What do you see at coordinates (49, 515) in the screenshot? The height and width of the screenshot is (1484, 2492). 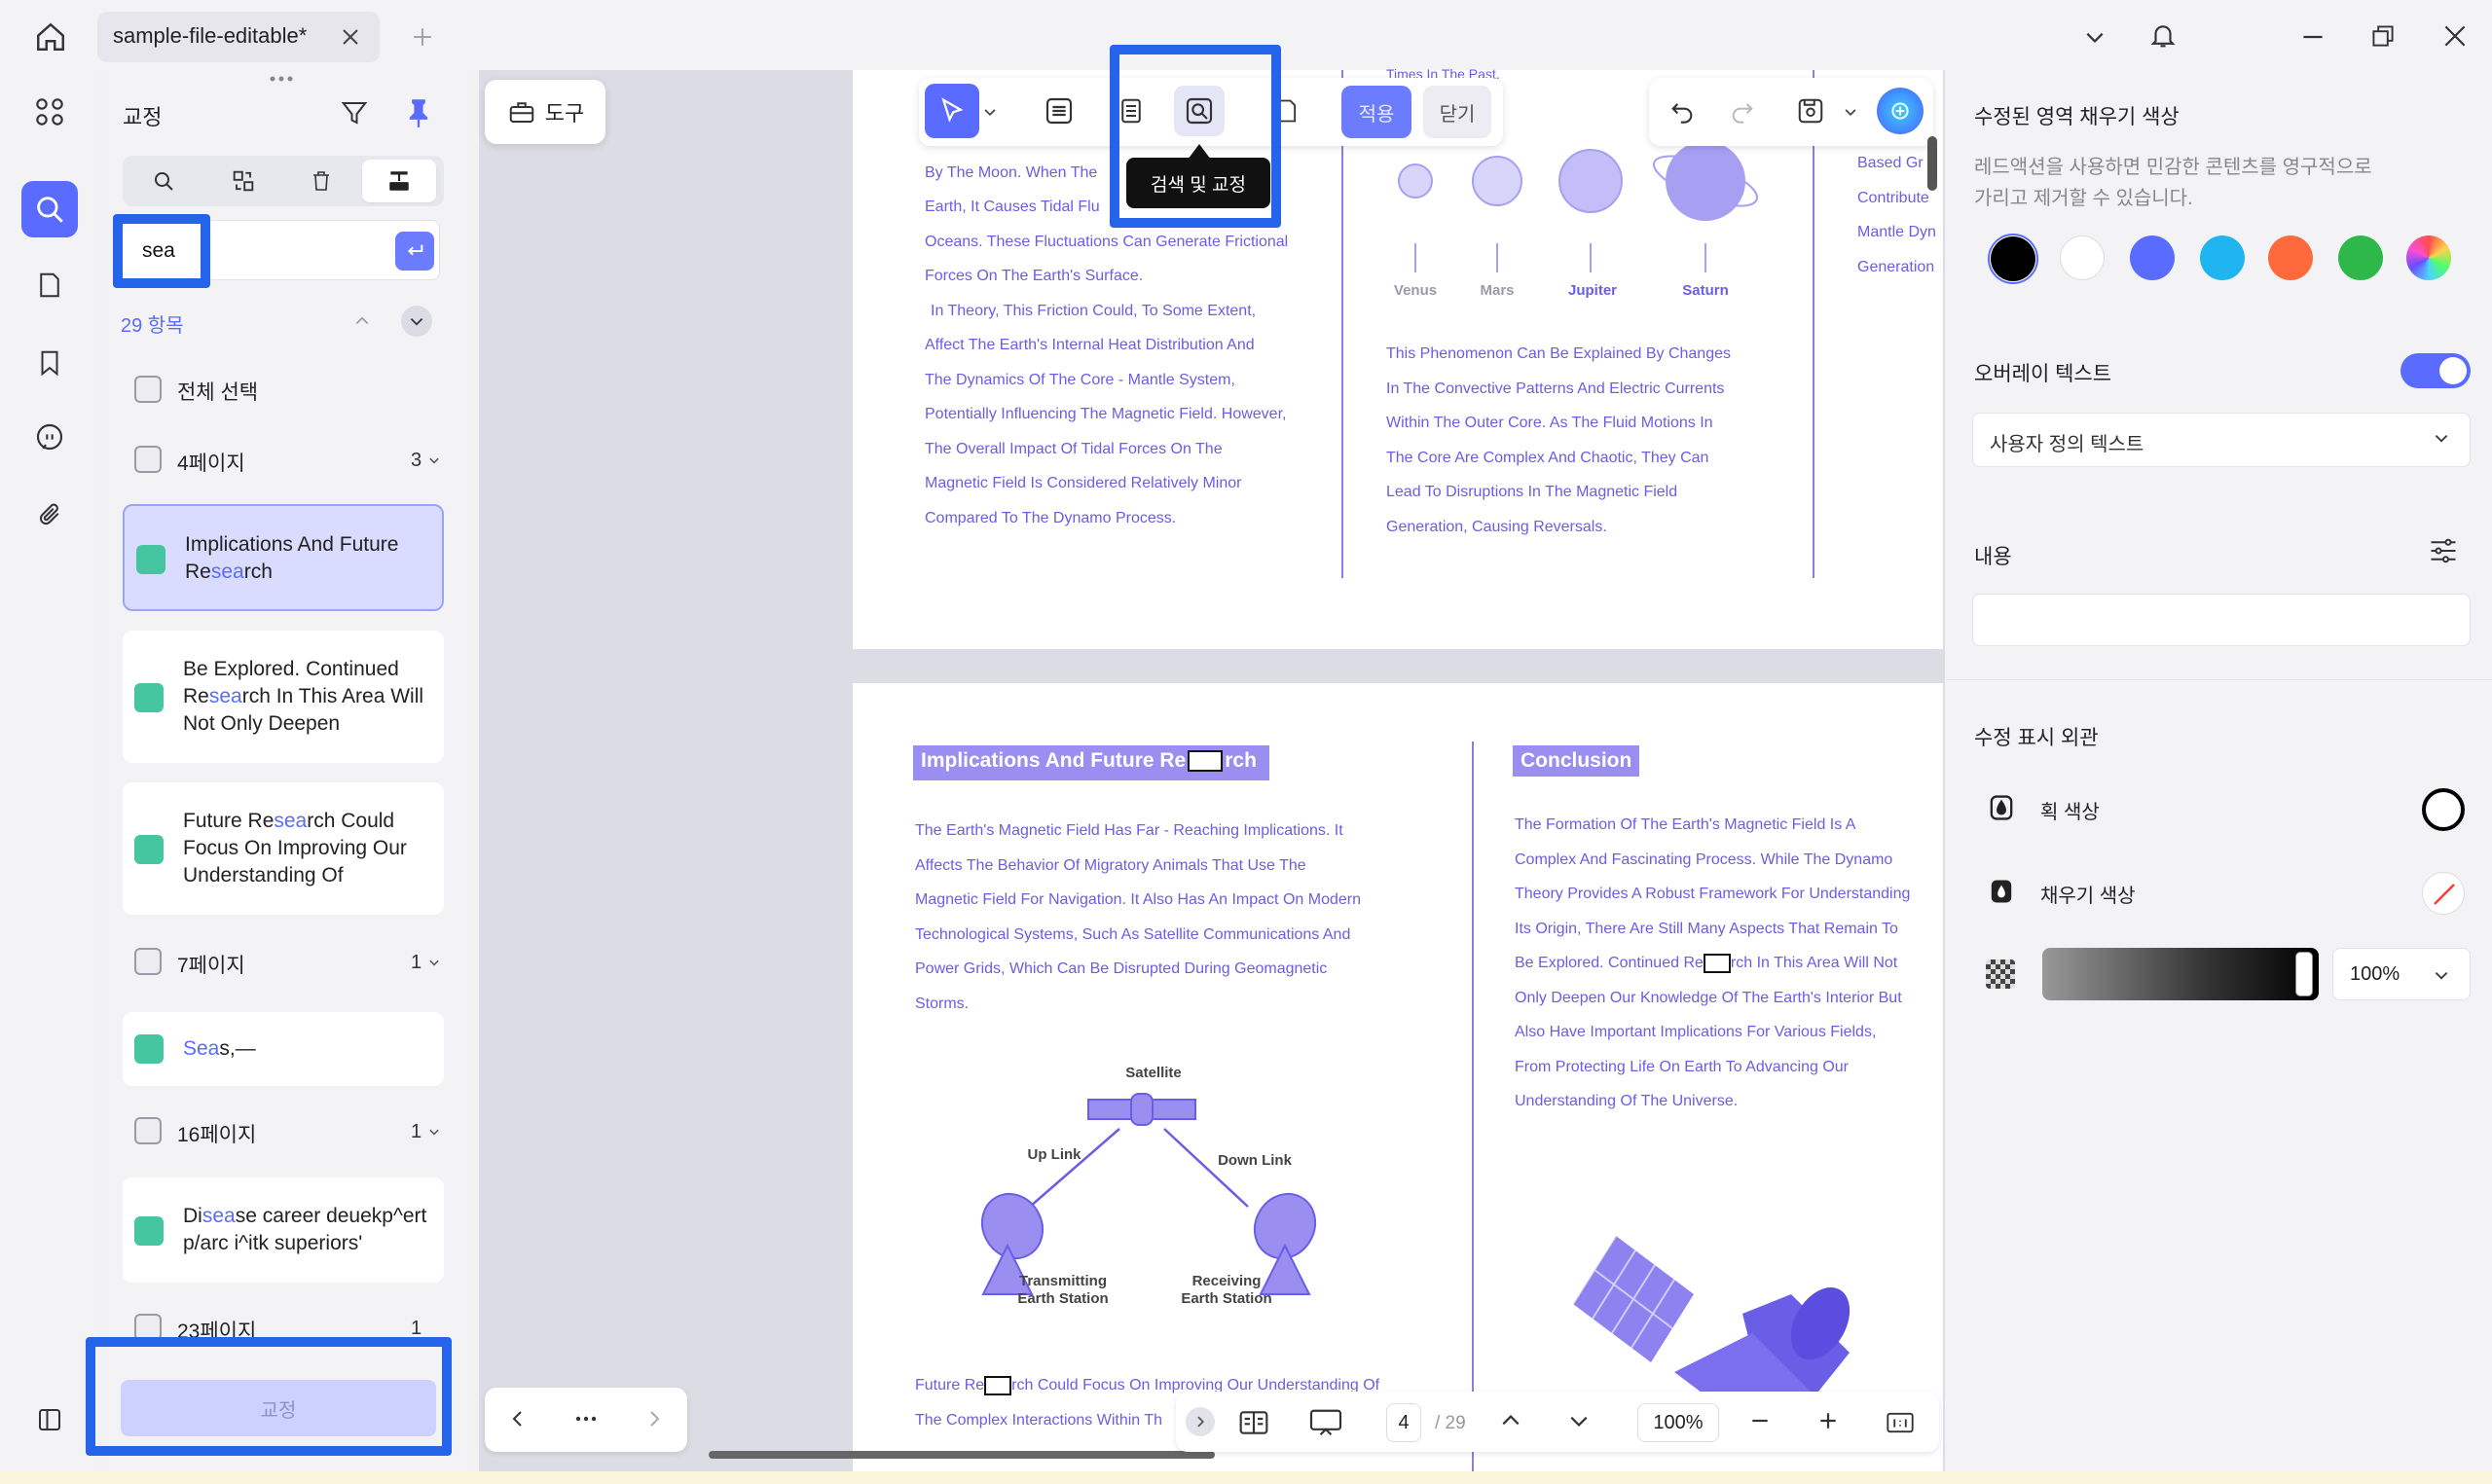 I see `attachment-icon` at bounding box center [49, 515].